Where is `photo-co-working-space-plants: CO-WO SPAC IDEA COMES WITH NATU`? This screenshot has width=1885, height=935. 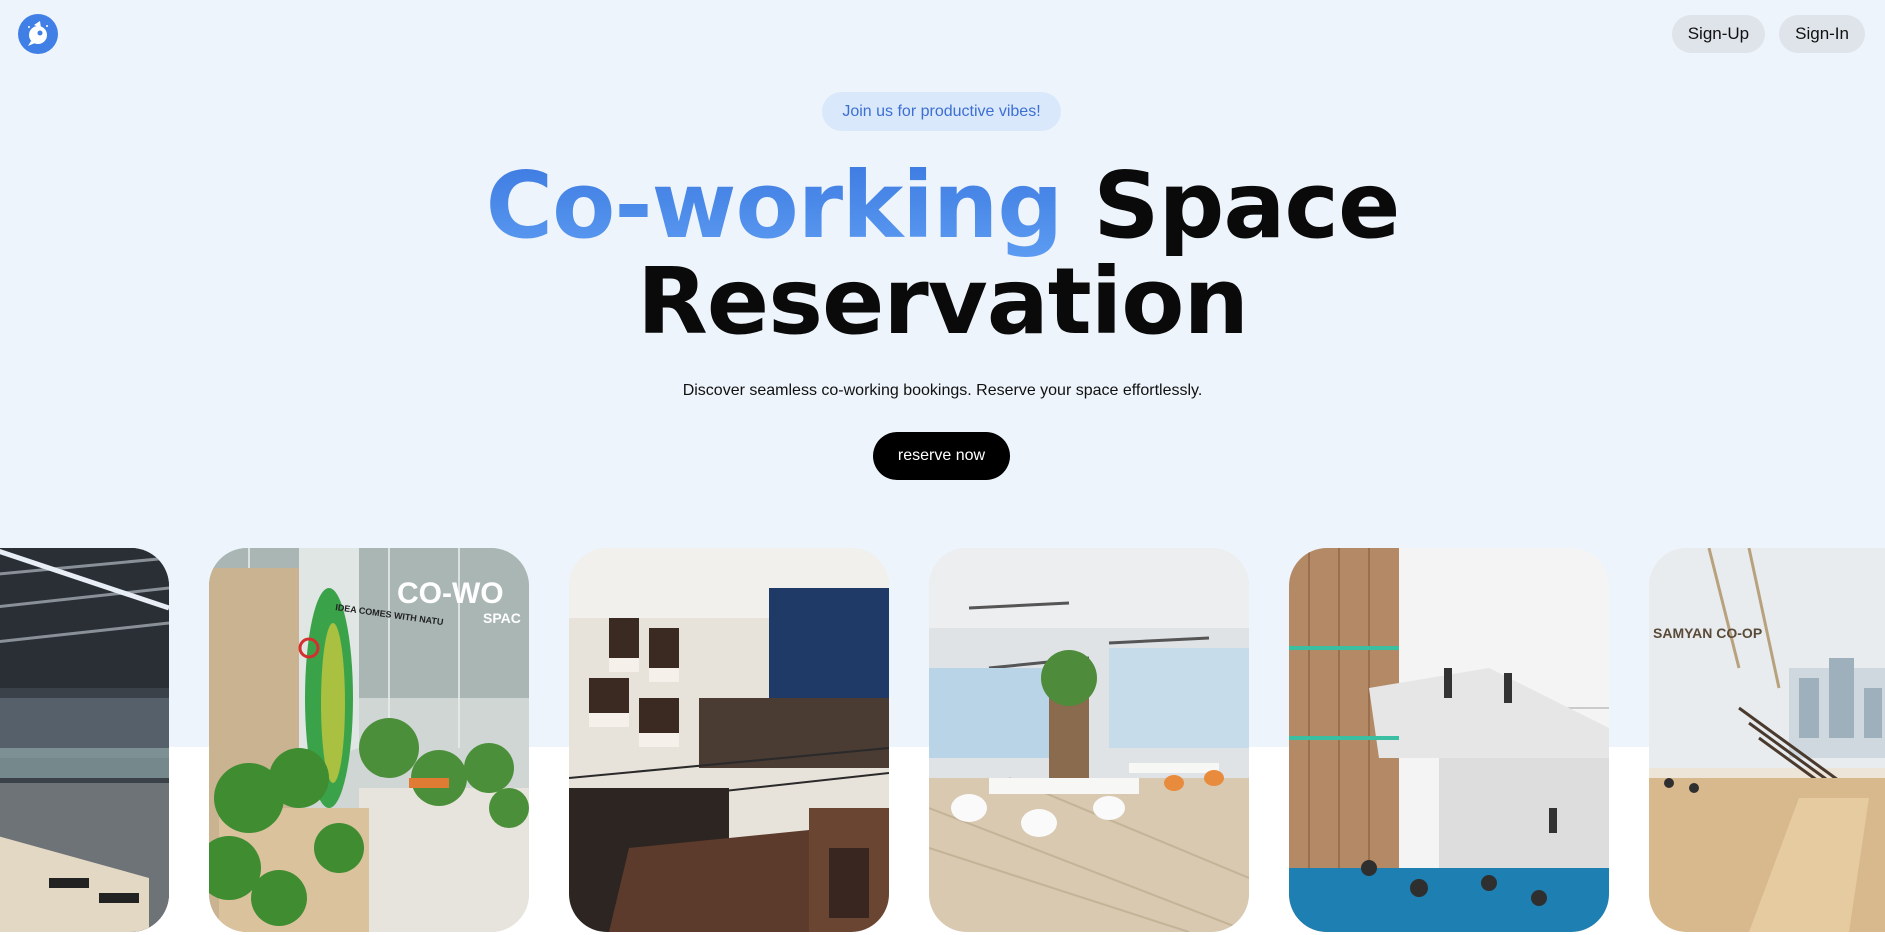 photo-co-working-space-plants: CO-WO SPAC IDEA COMES WITH NATU is located at coordinates (369, 740).